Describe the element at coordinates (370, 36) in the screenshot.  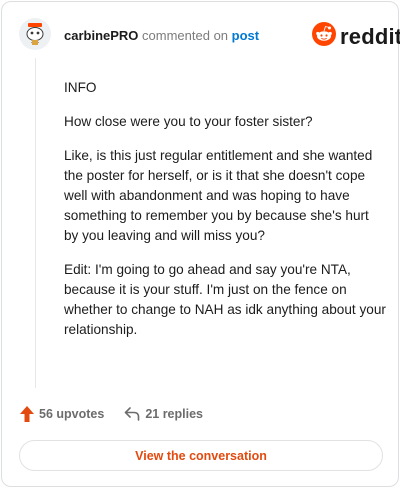
I see `reddit-wordmark: reddit` at that location.